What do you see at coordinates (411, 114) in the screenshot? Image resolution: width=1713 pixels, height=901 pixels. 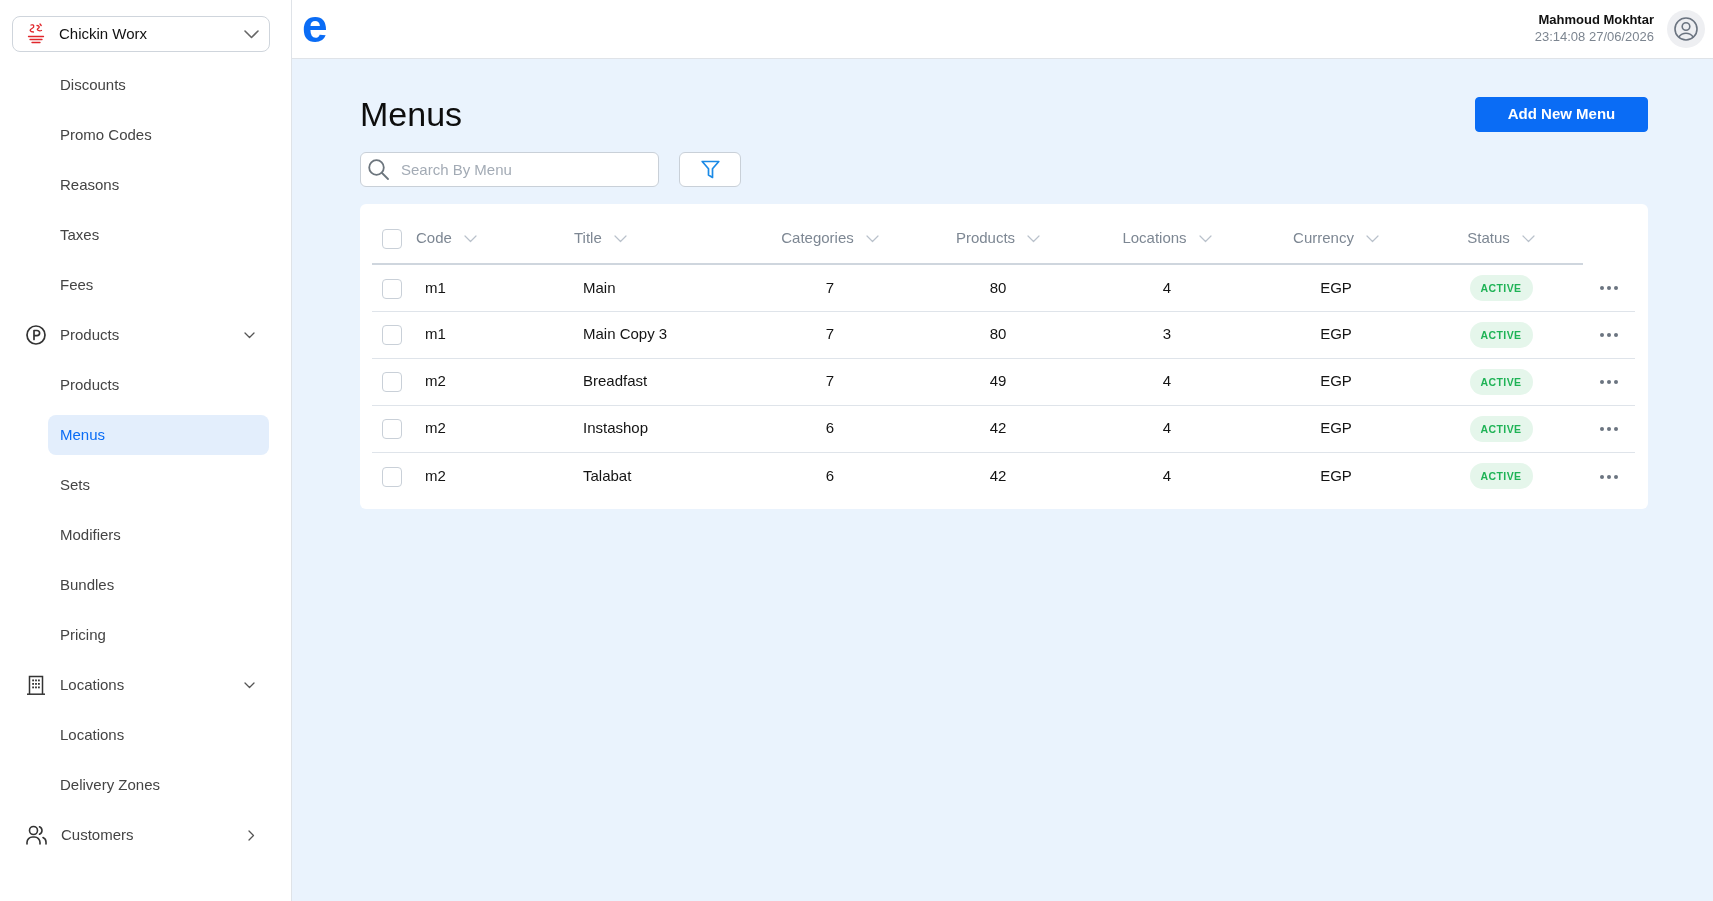 I see `page-title: Menus` at bounding box center [411, 114].